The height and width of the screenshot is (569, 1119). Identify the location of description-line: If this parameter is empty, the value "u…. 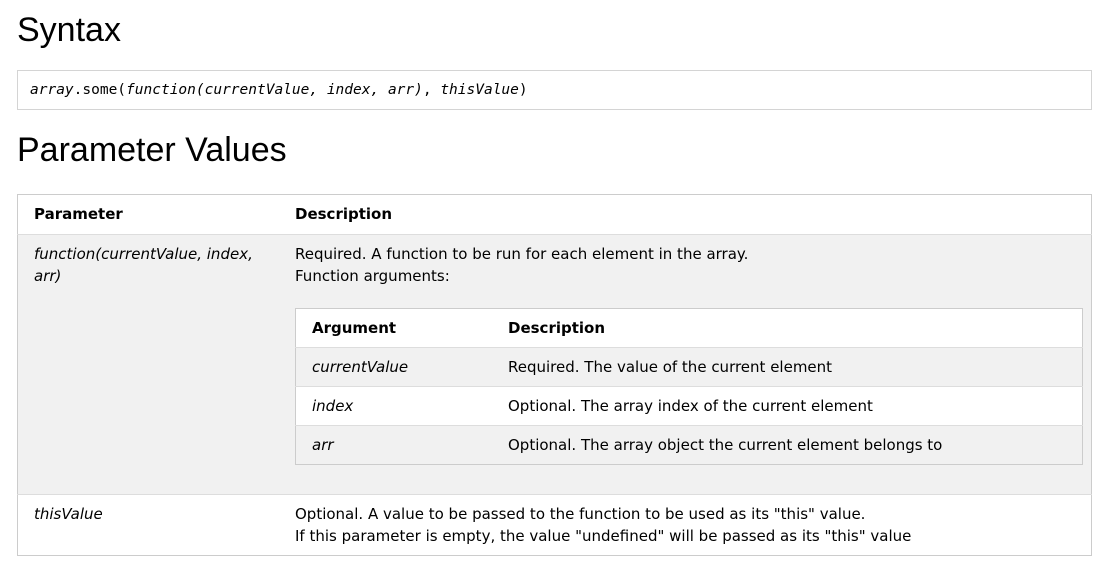
(603, 536).